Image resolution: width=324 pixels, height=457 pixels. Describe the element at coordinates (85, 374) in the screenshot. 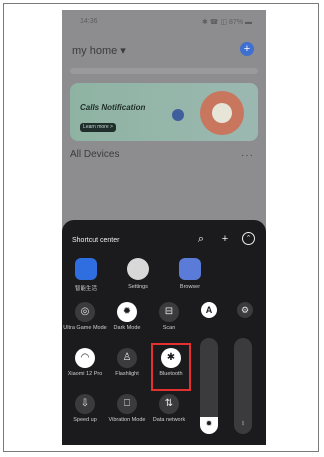

I see `tile-label: Xiaomi 12 Pro` at that location.